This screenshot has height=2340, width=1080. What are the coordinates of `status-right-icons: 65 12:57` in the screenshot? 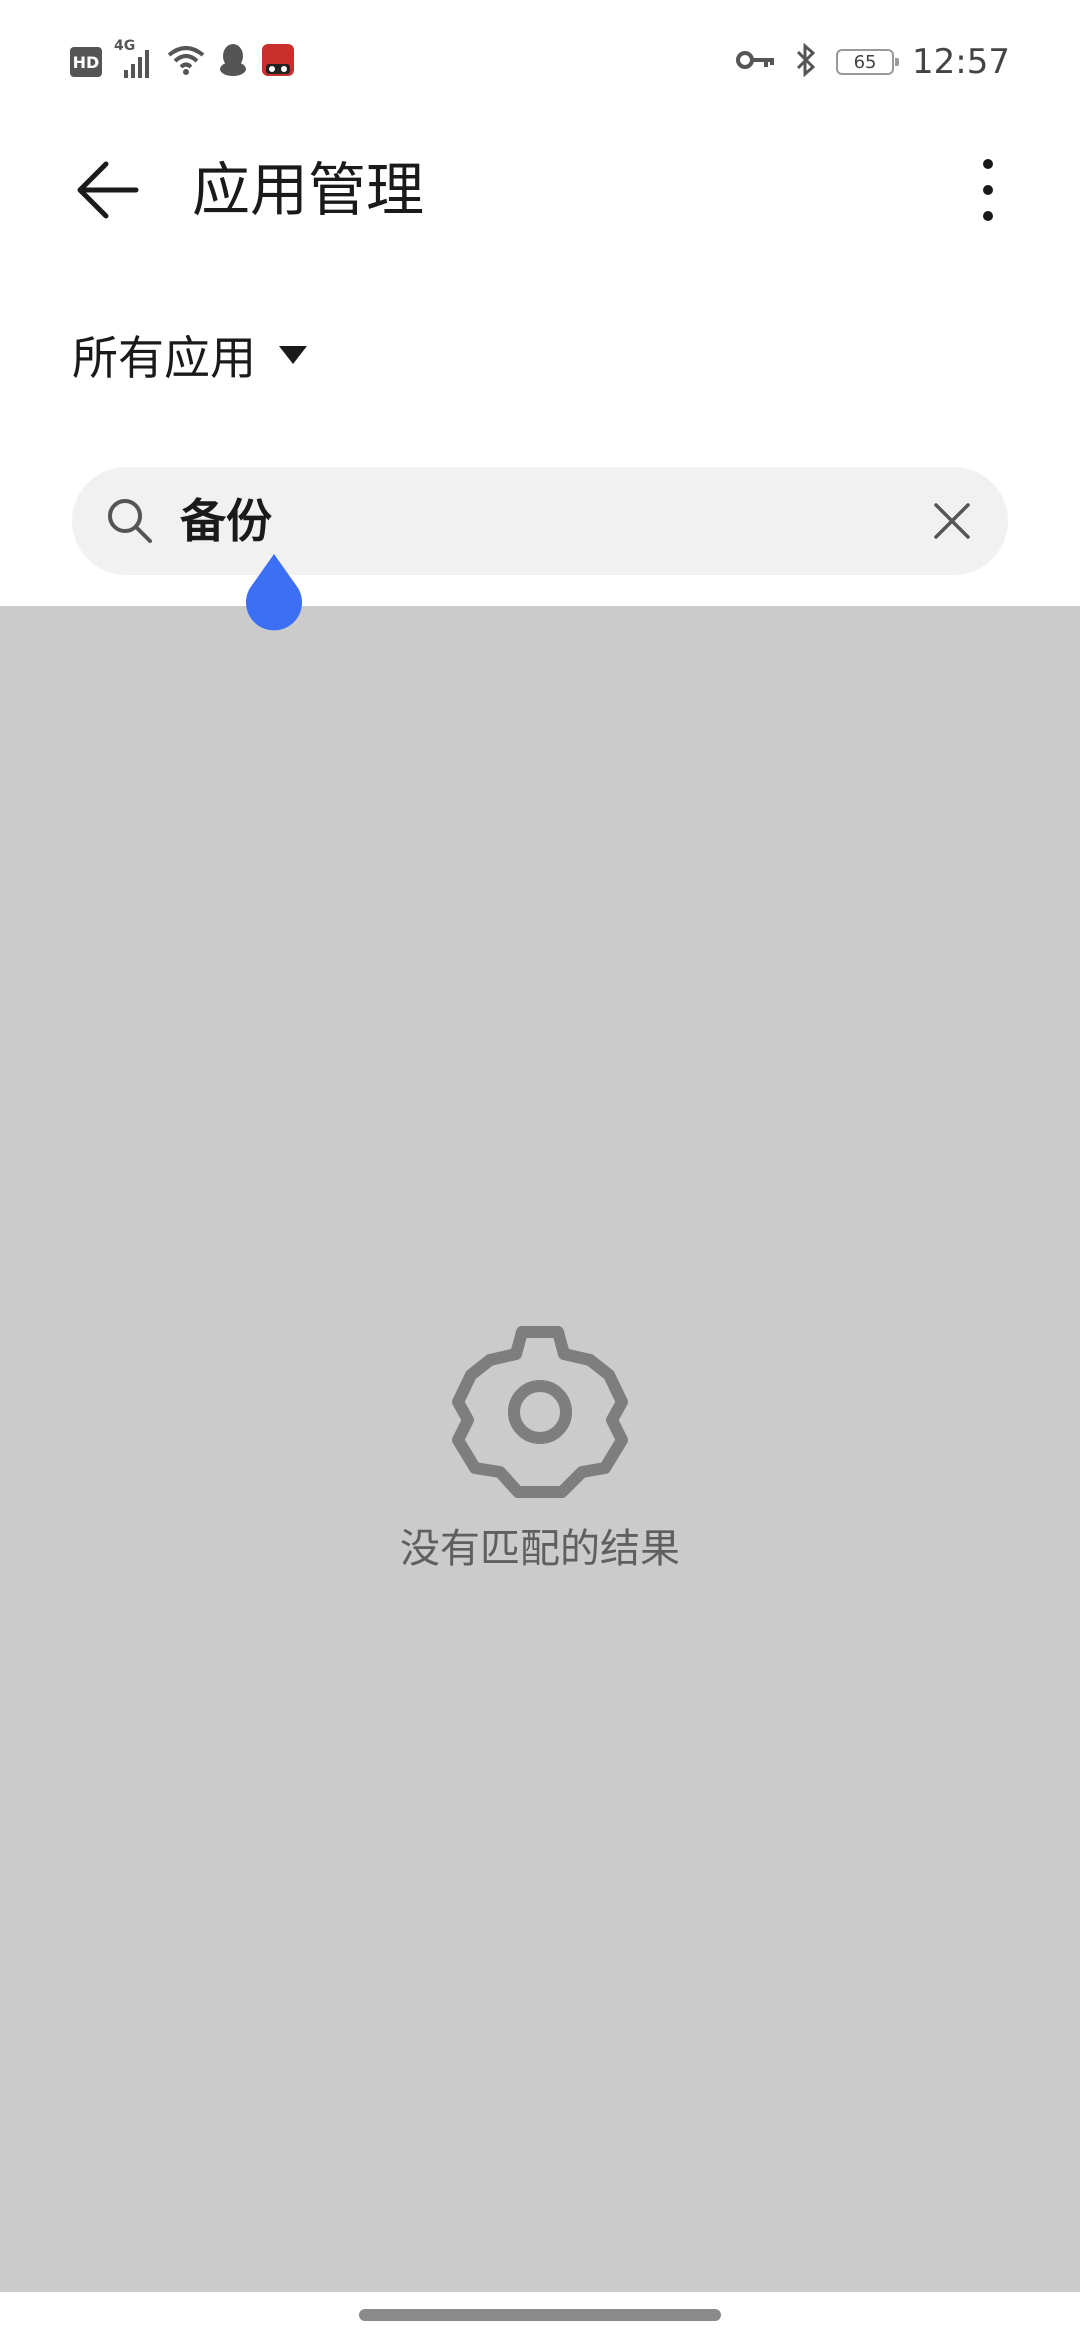 It's located at (873, 62).